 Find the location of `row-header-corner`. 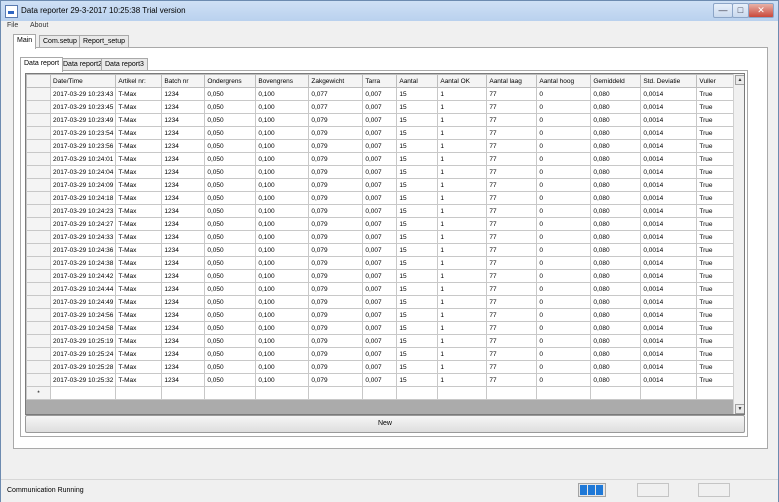

row-header-corner is located at coordinates (38, 81).